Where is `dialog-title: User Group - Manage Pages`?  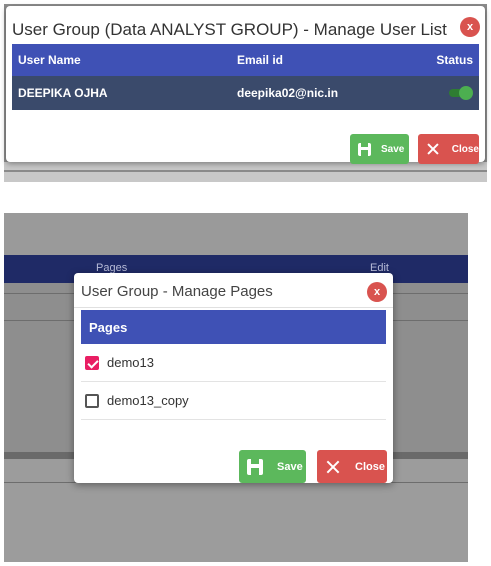 dialog-title: User Group - Manage Pages is located at coordinates (177, 291).